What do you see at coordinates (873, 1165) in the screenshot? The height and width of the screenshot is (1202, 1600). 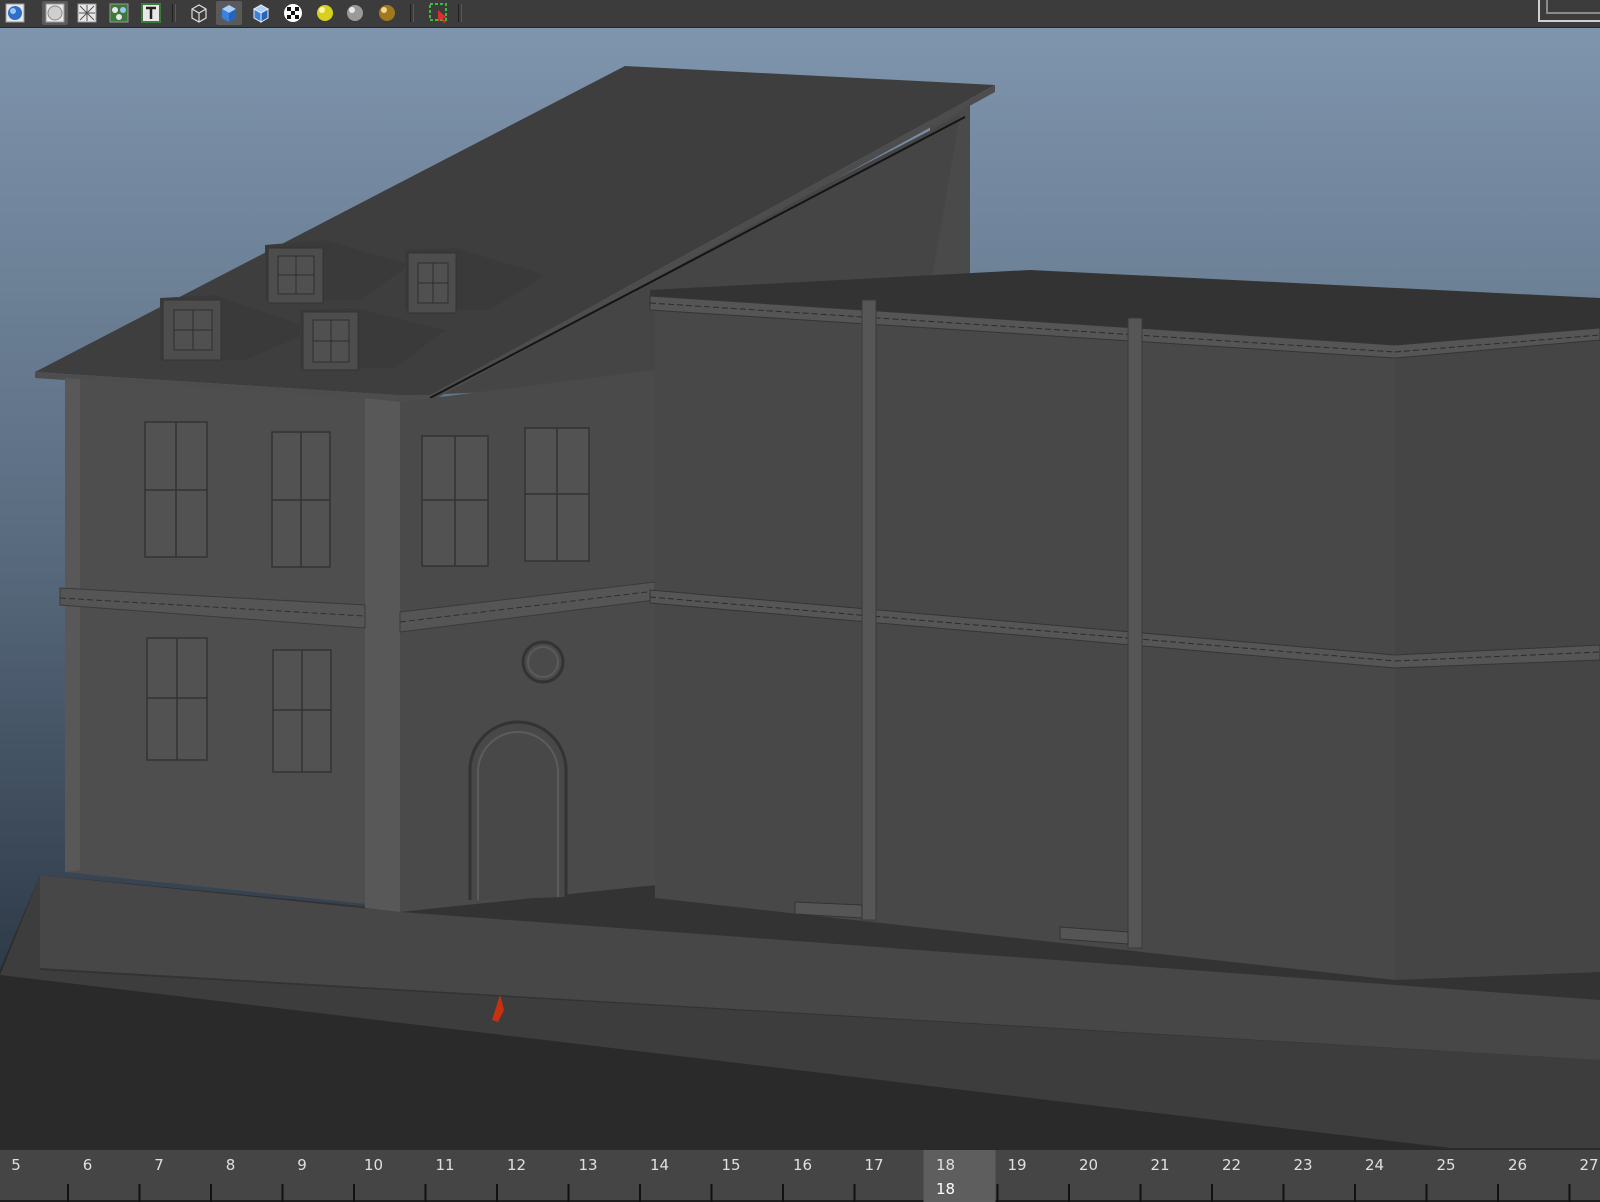 I see `frame-tick-label: 17` at bounding box center [873, 1165].